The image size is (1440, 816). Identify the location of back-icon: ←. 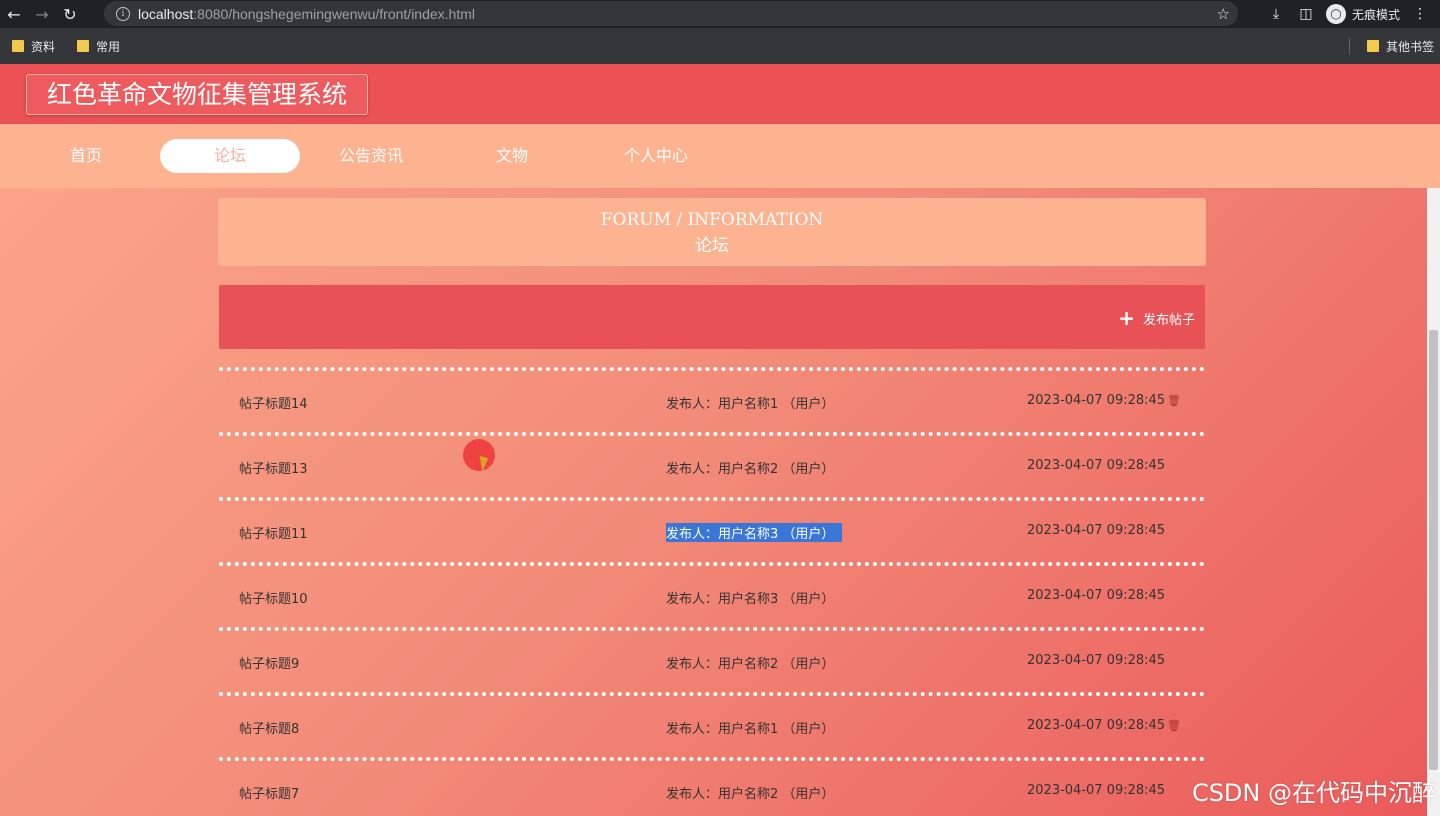
(14, 14).